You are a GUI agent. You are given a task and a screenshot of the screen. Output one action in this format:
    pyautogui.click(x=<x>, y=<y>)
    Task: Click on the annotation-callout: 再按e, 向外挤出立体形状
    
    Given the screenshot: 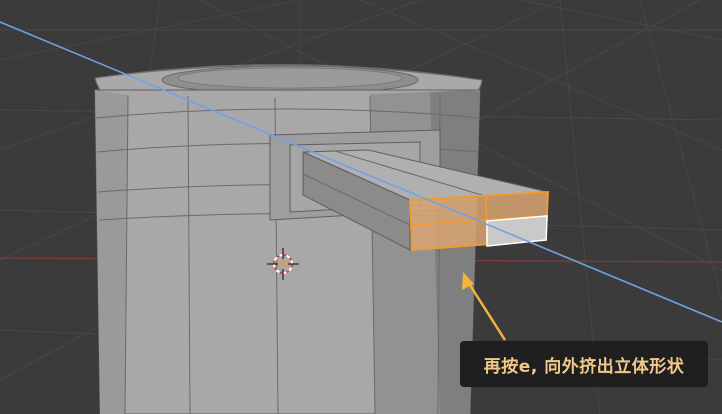 What is the action you would take?
    pyautogui.click(x=584, y=364)
    